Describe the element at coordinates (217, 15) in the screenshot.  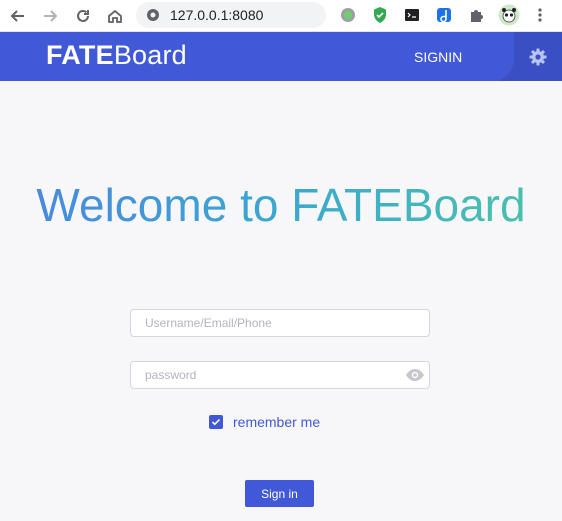
I see `url-text: 127.0.0.1:8080` at that location.